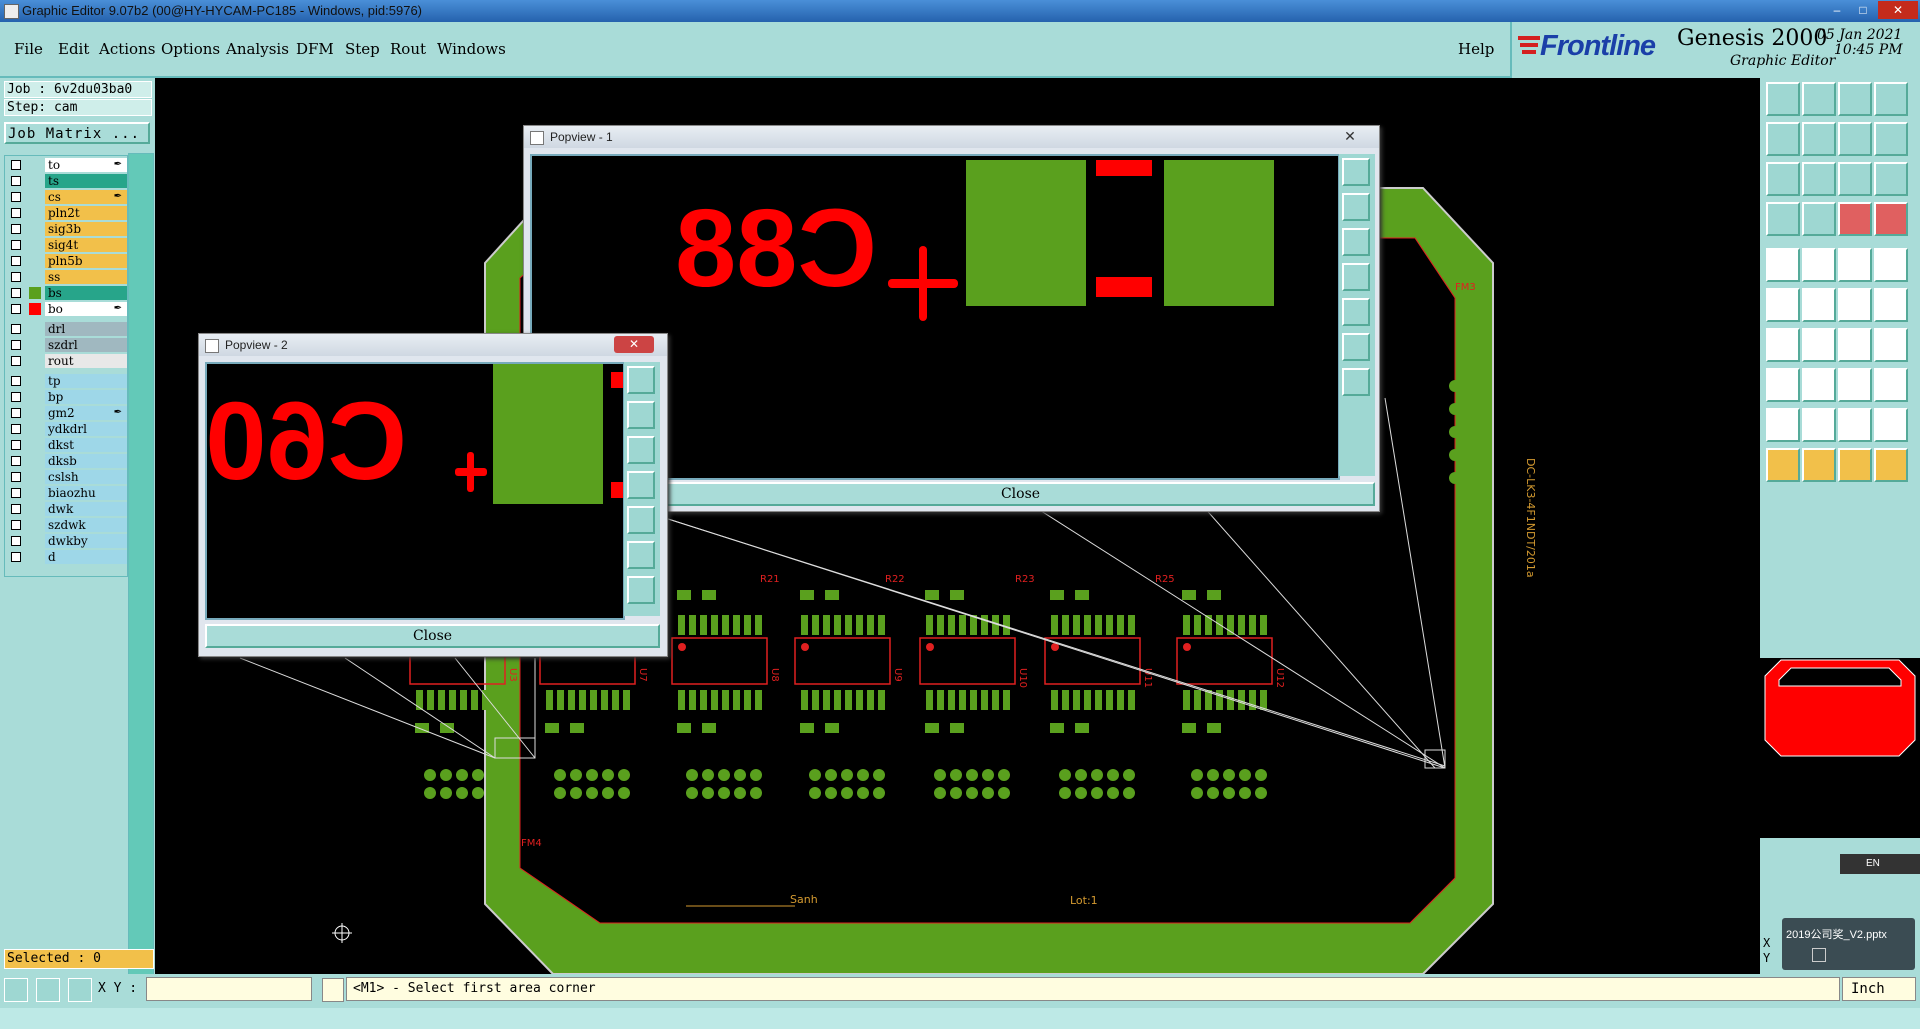 This screenshot has height=1029, width=1920. Describe the element at coordinates (16, 990) in the screenshot. I see `snap-grid-icon` at that location.